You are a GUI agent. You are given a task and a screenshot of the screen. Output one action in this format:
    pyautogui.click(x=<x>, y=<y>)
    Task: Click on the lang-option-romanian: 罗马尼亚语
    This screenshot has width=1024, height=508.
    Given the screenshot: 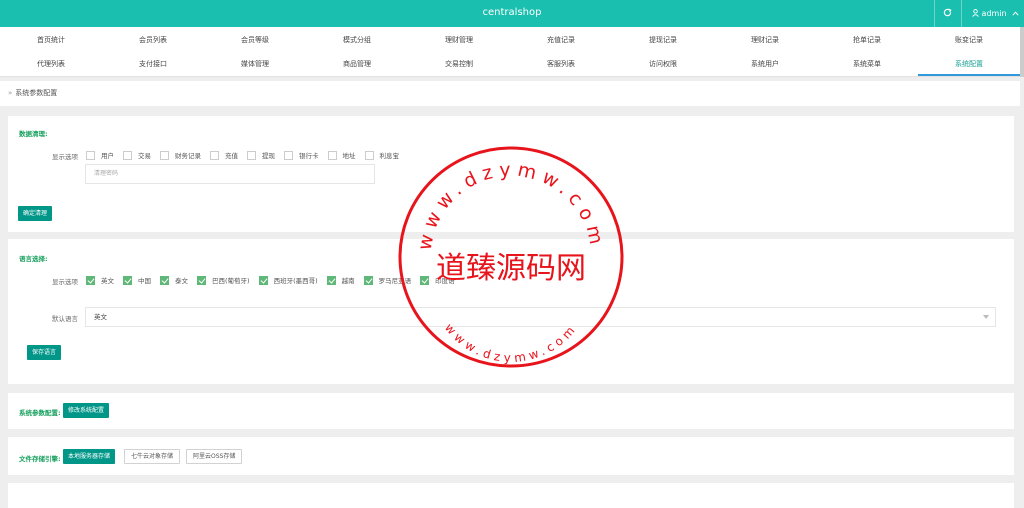 What is the action you would take?
    pyautogui.click(x=387, y=280)
    